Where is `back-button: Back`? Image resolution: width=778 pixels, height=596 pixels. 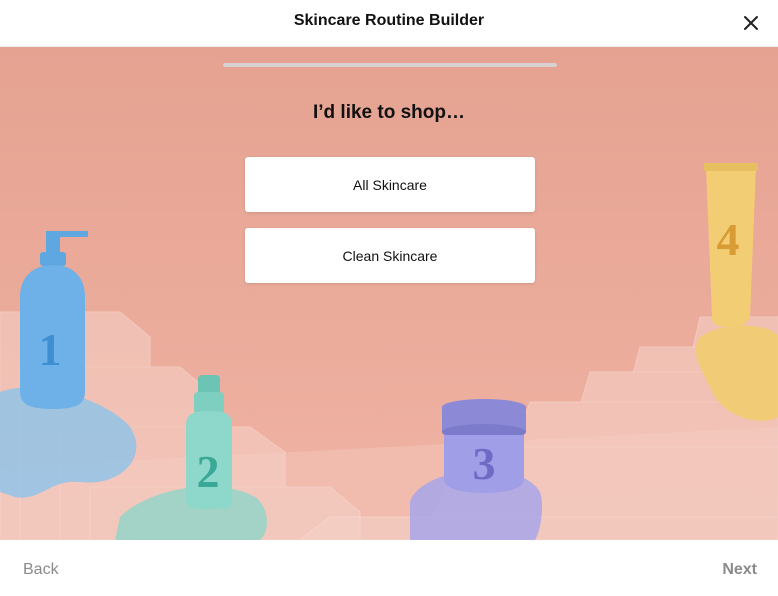 back-button: Back is located at coordinates (41, 570).